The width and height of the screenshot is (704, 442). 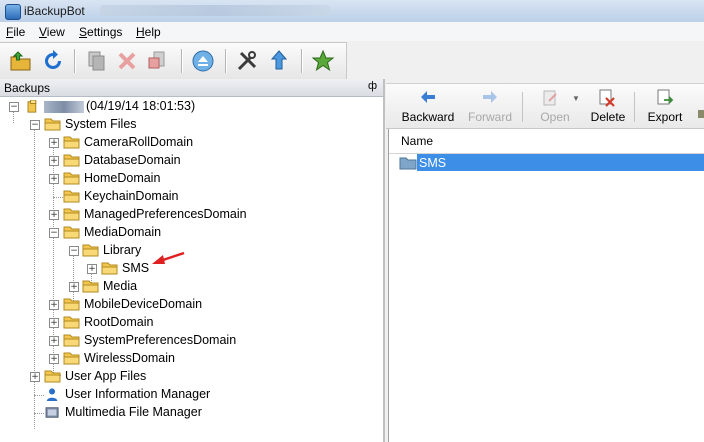 What do you see at coordinates (190, 377) in the screenshot?
I see `tree-user-app-files: + User App Files` at bounding box center [190, 377].